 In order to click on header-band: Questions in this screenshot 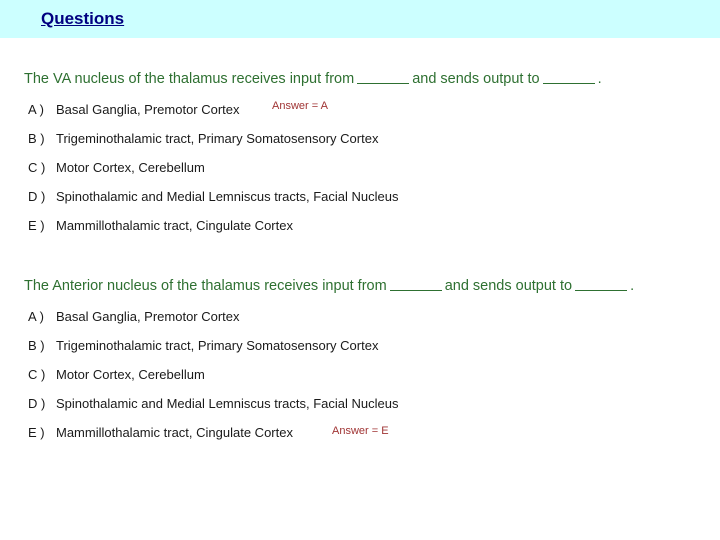, I will do `click(360, 19)`.